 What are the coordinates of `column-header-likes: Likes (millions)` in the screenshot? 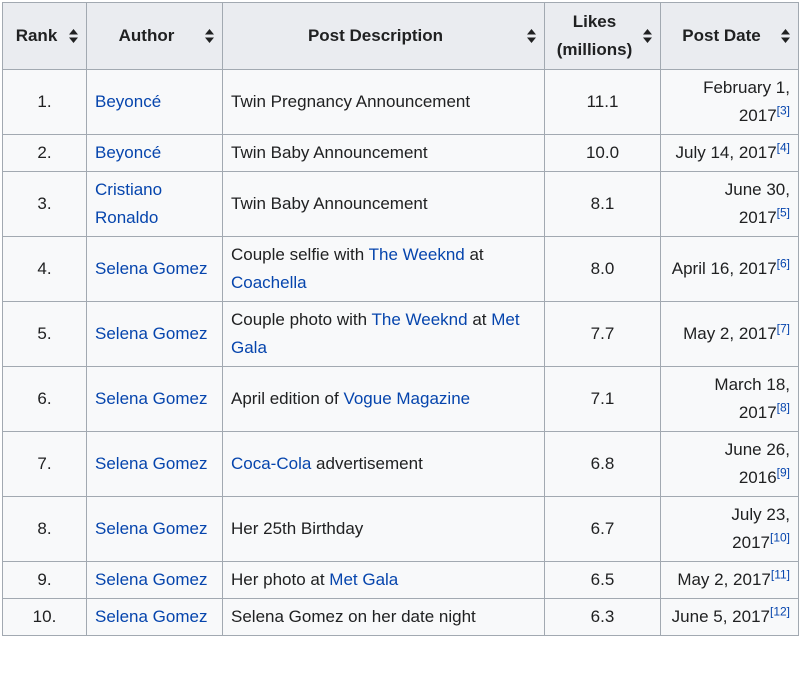 It's located at (602, 36).